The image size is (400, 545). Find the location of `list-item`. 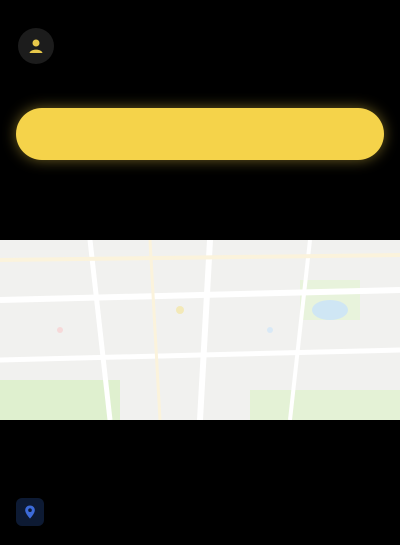

list-item is located at coordinates (200, 512).